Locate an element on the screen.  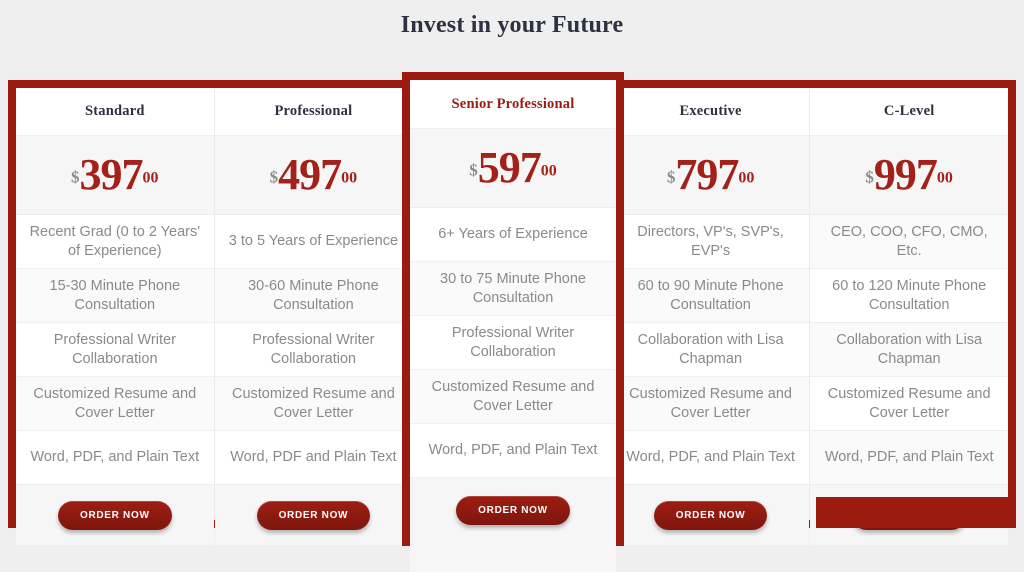
plan-price-cell: $59700 is located at coordinates (513, 168).